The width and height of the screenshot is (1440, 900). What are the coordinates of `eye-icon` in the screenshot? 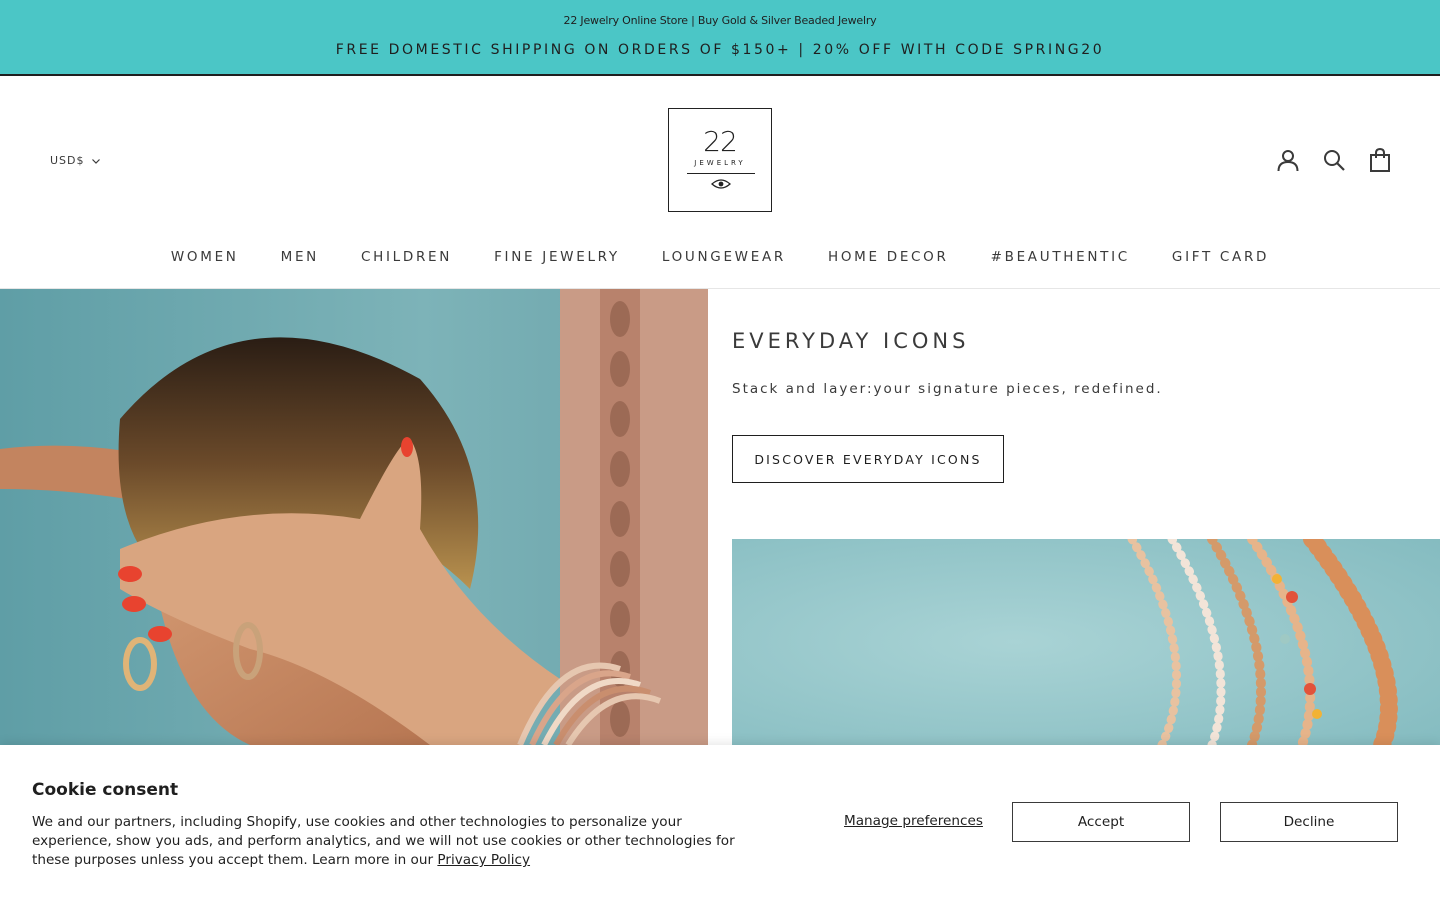 It's located at (721, 184).